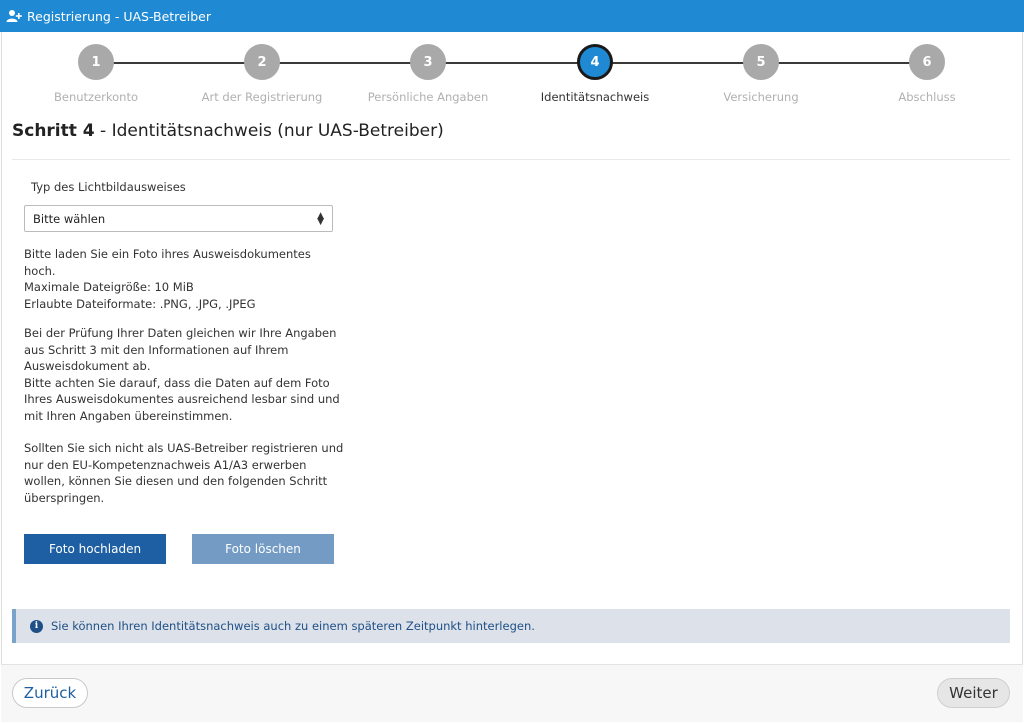 The height and width of the screenshot is (723, 1024). Describe the element at coordinates (69, 218) in the screenshot. I see `id-type-value: Bitte wählen` at that location.